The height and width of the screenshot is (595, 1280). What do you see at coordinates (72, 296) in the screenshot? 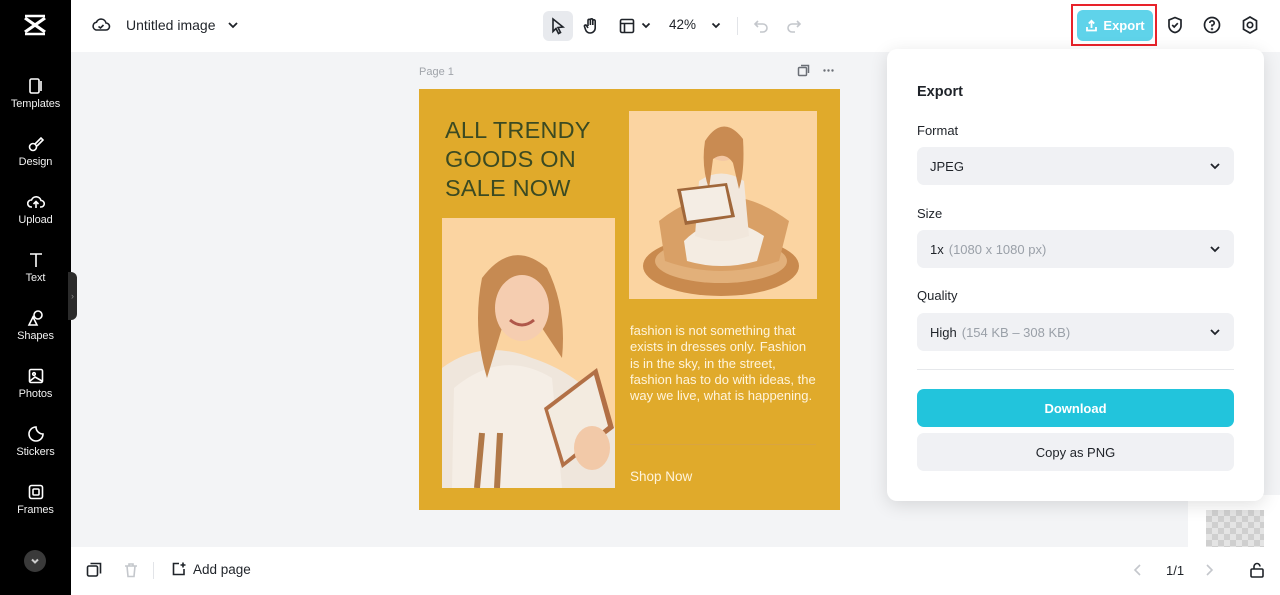
I see `sidebar-collapse-handle: ›` at bounding box center [72, 296].